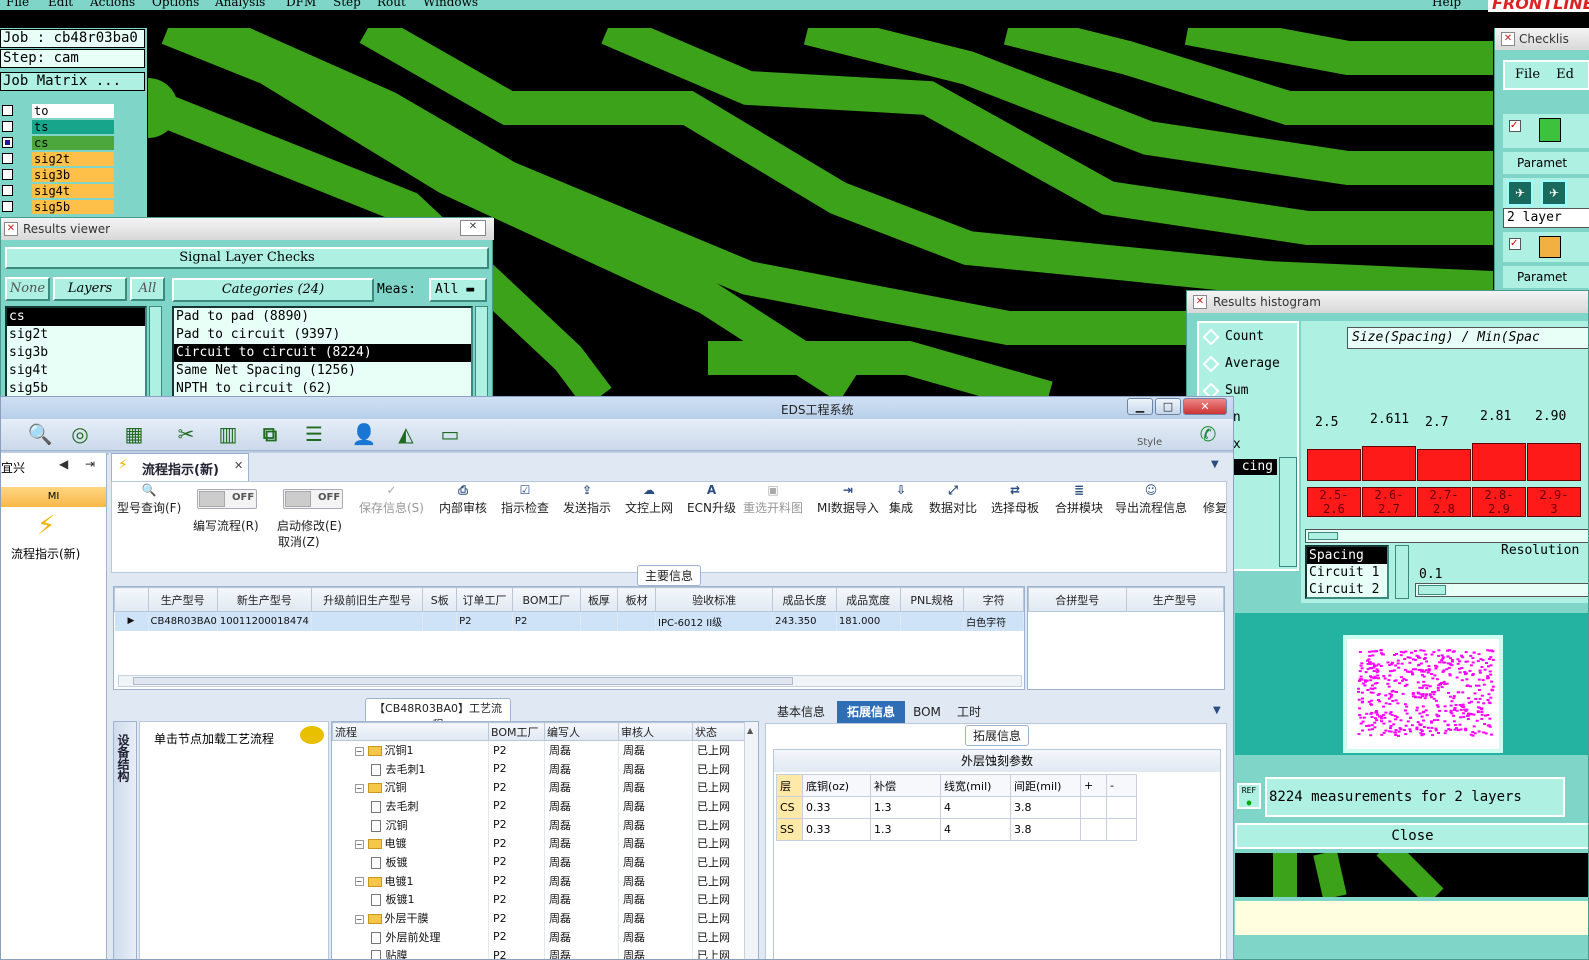 Image resolution: width=1589 pixels, height=960 pixels. Describe the element at coordinates (240, 4) in the screenshot. I see `menu-analysis: Analysis` at that location.